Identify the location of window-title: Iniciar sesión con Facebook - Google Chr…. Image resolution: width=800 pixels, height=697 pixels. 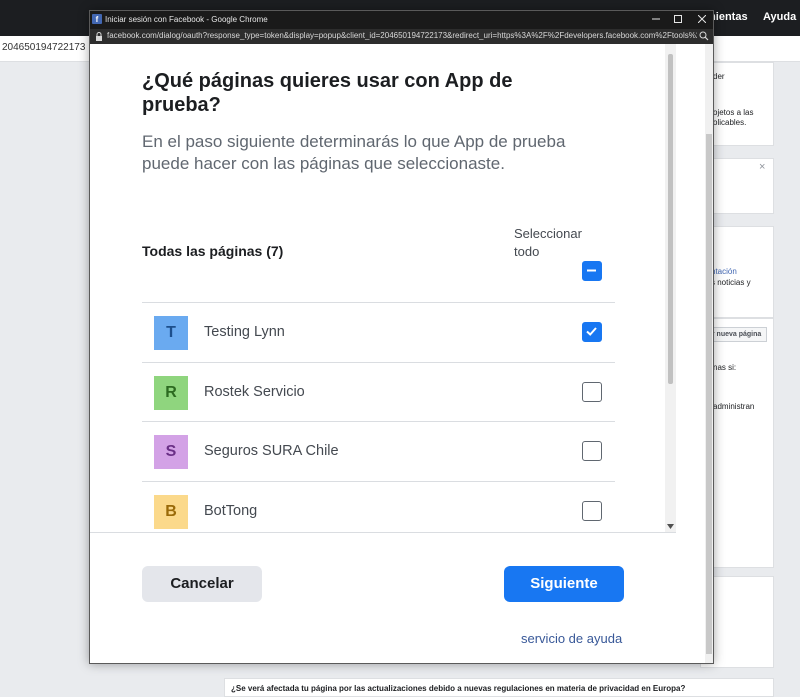
(186, 19).